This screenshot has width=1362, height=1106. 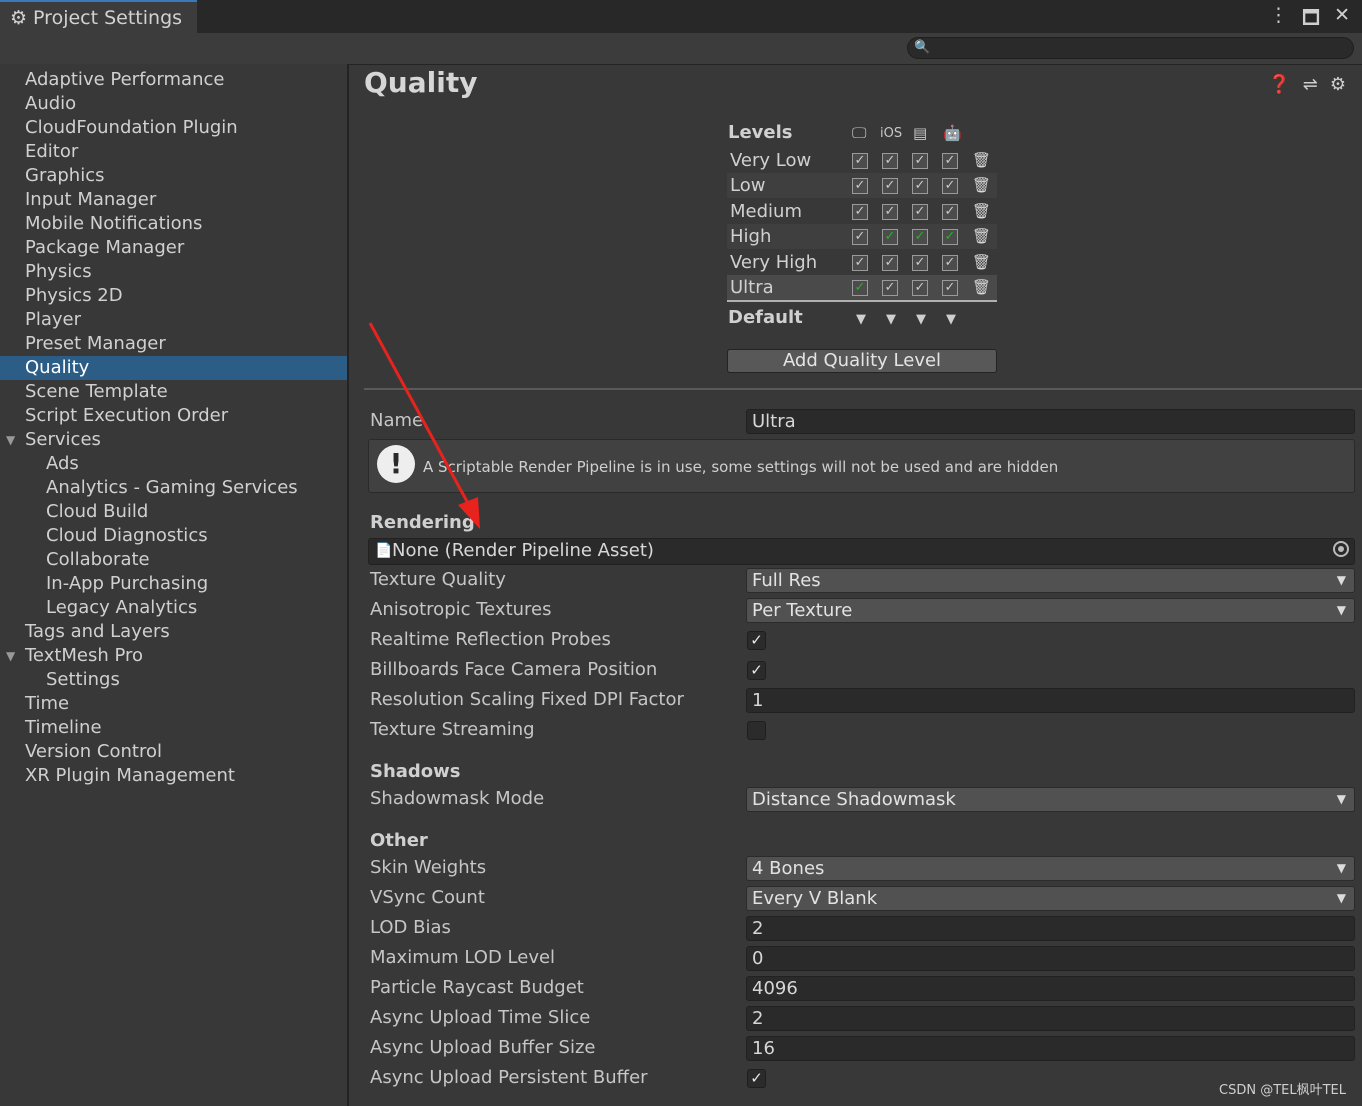 I want to click on default-android-dropdown: ▼, so click(x=951, y=319).